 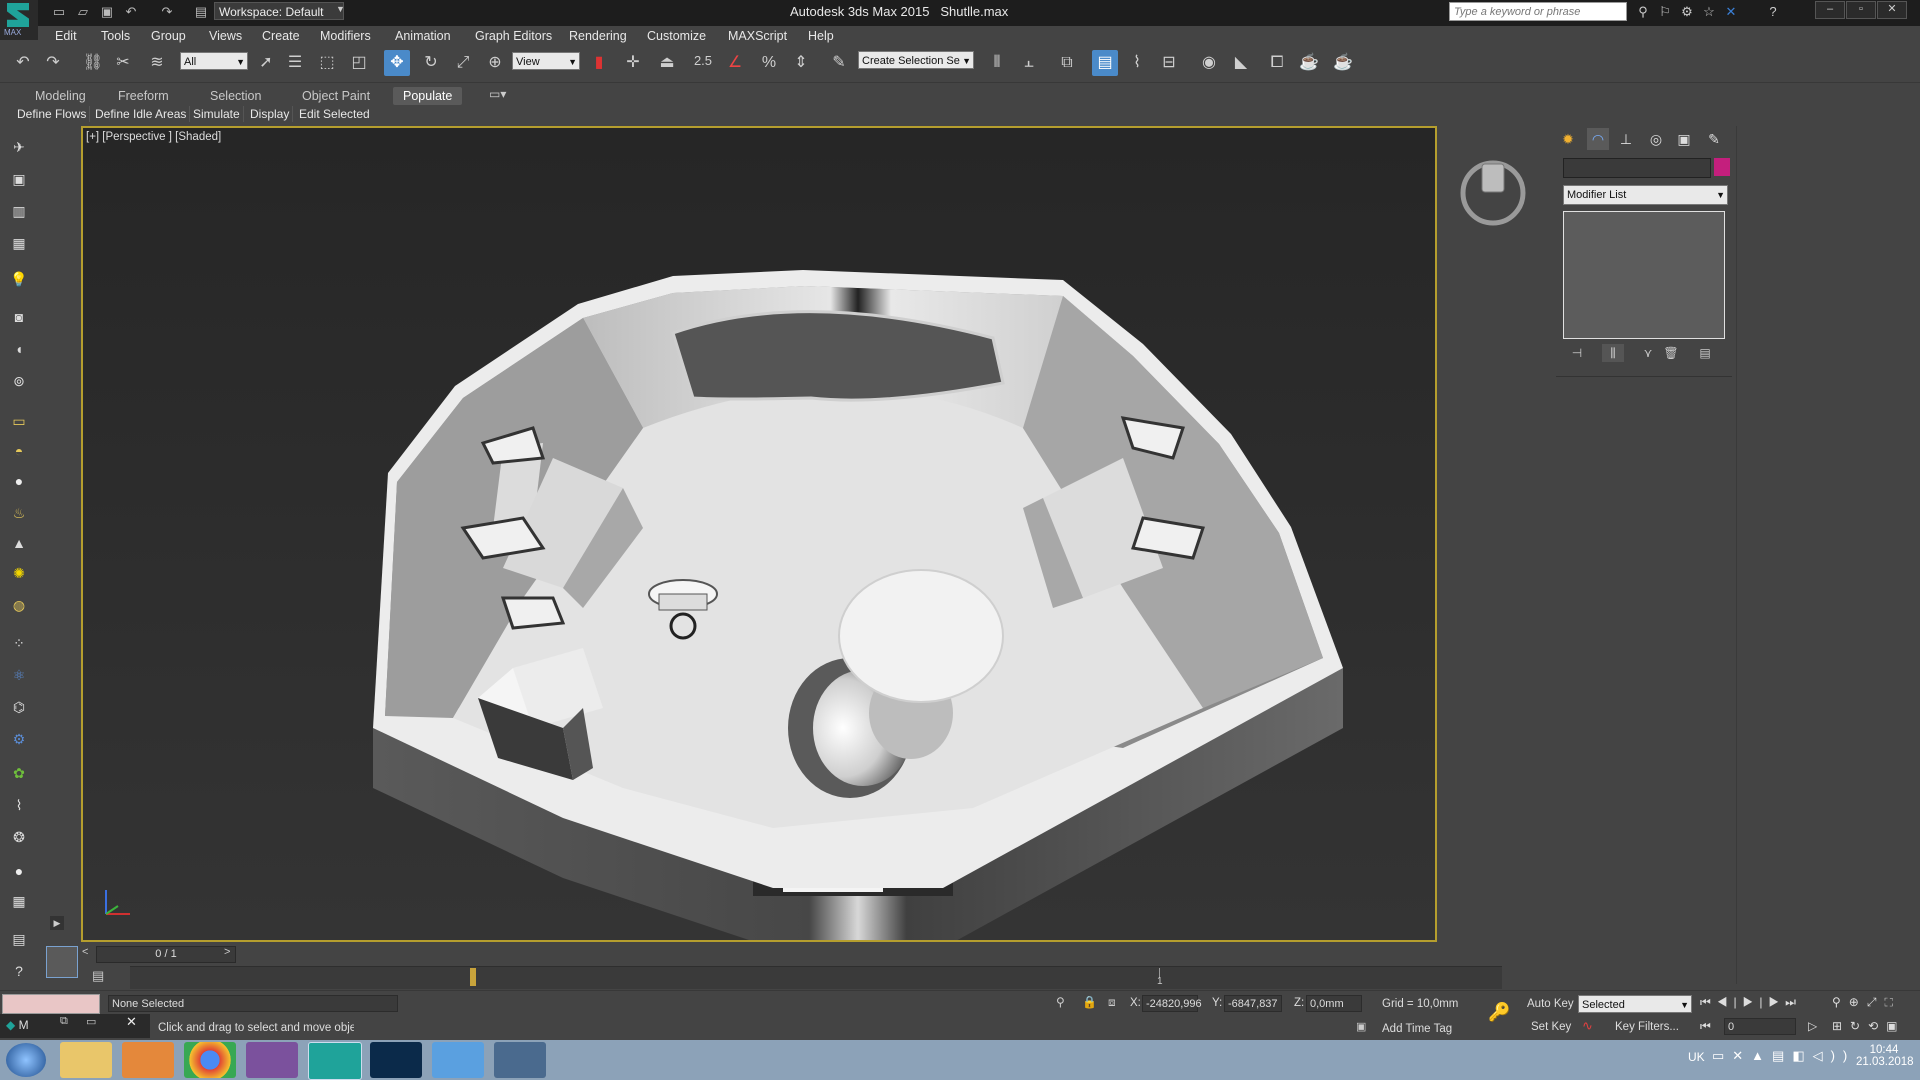 What do you see at coordinates (997, 63) in the screenshot?
I see `mirror-icon: ⫴` at bounding box center [997, 63].